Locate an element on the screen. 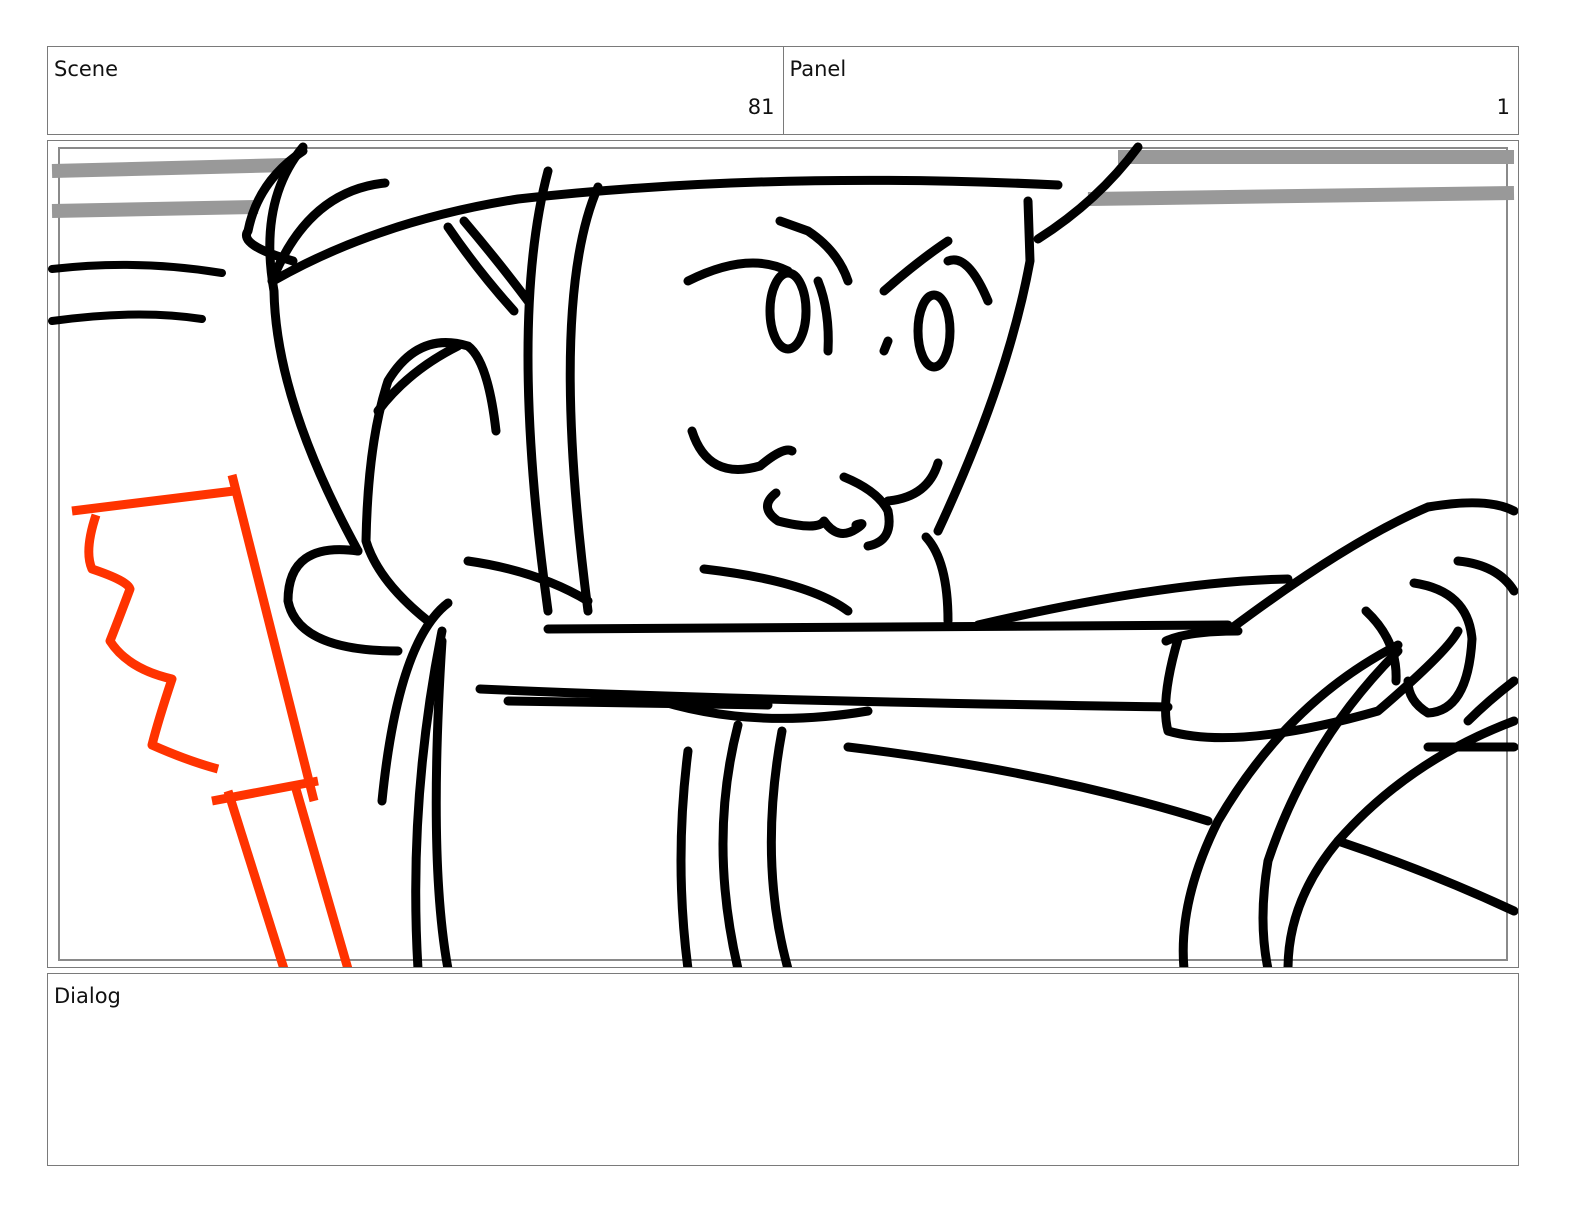 The height and width of the screenshot is (1224, 1584). scene-label: Scene is located at coordinates (86, 69).